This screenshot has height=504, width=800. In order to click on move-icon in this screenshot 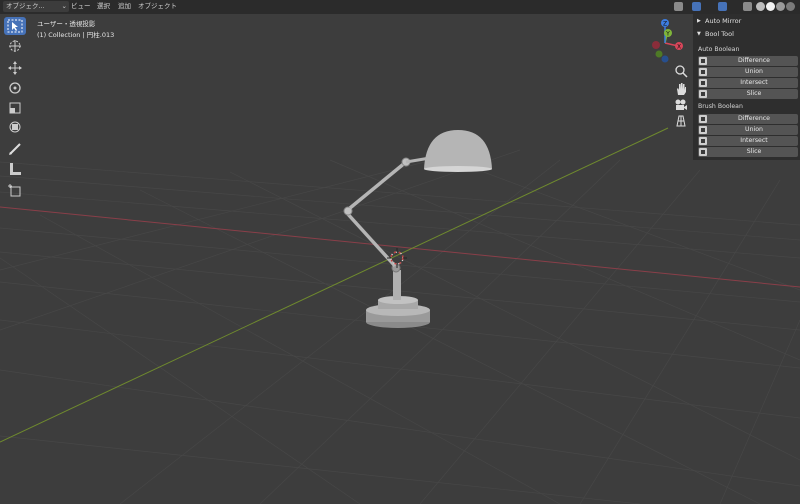, I will do `click(15, 68)`.